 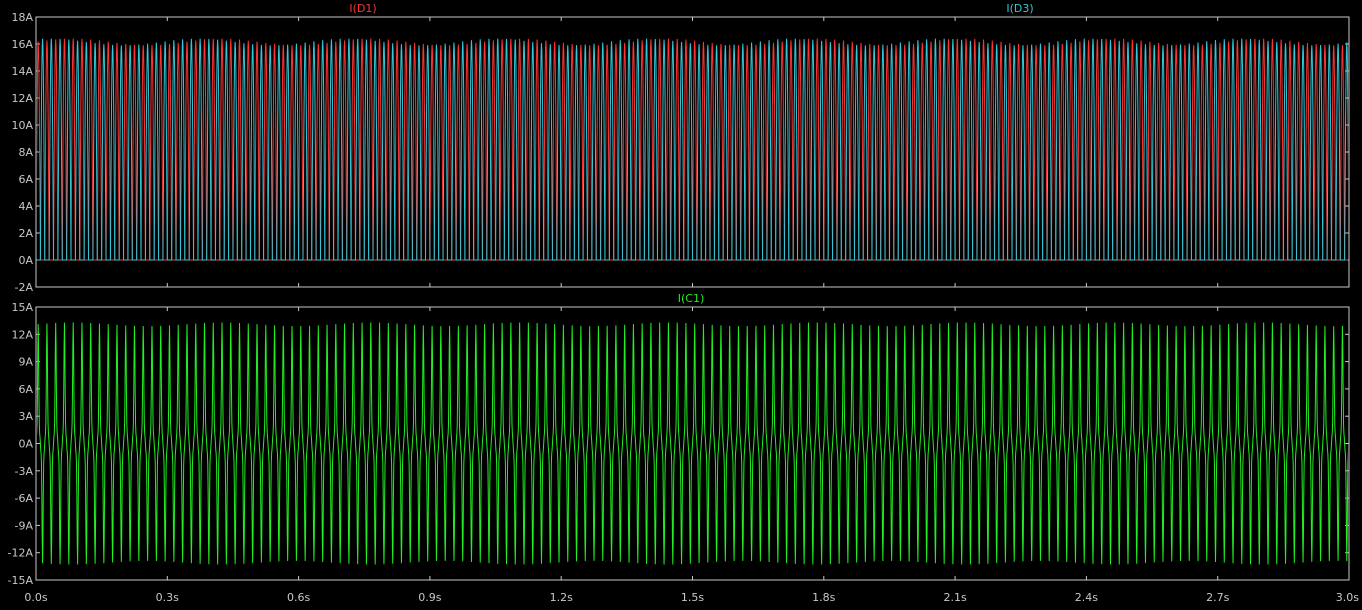 I want to click on legend-label: I(D3), so click(x=1019, y=8).